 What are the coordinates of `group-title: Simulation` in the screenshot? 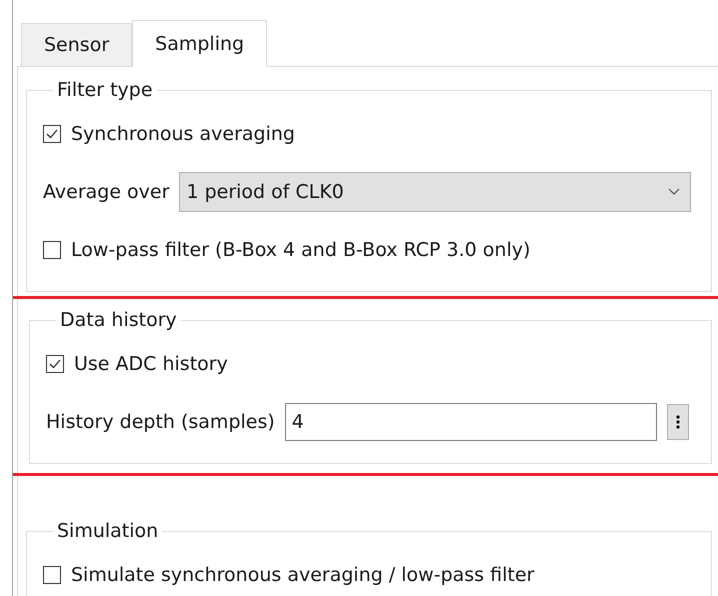 It's located at (108, 531).